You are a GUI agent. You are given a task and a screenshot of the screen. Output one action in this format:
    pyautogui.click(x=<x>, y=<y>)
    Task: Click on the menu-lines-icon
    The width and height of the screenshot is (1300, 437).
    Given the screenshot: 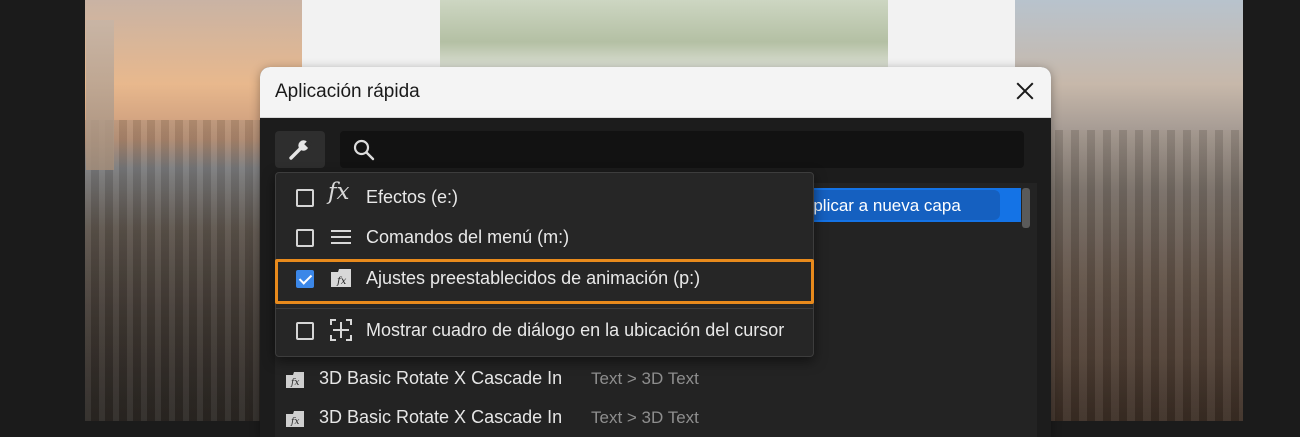 What is the action you would take?
    pyautogui.click(x=341, y=237)
    